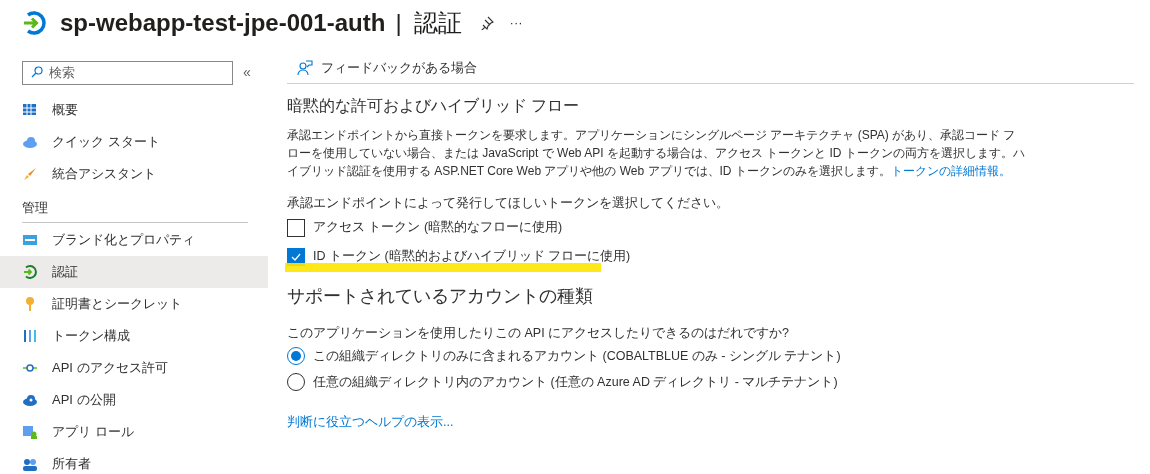  I want to click on checkbox-label: アクセス トークン (暗黙的なフローに使用), so click(438, 228).